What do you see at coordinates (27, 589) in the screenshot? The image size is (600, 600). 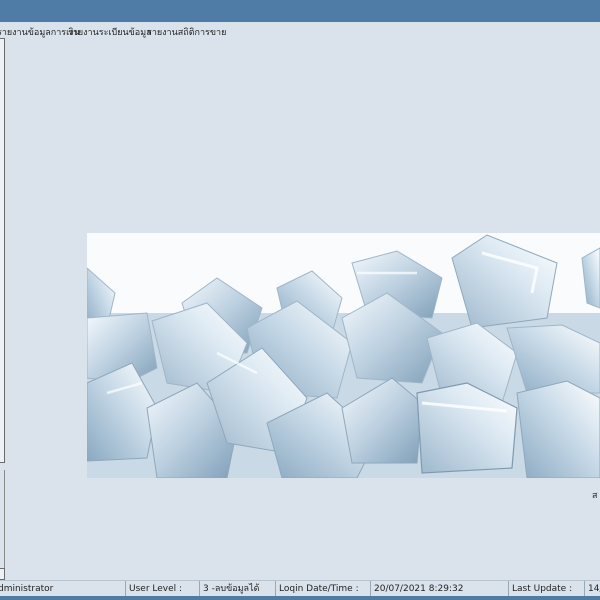 I see `status-user-name: Administrator` at bounding box center [27, 589].